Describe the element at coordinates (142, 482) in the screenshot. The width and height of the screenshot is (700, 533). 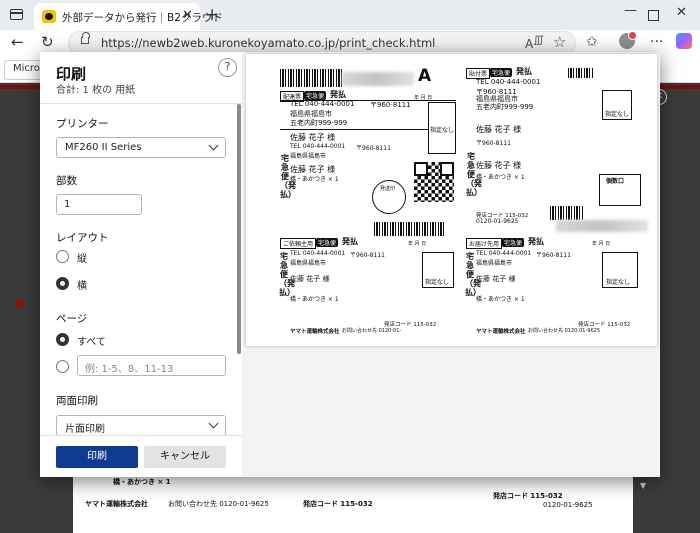
I see `bg-item-line: 橋・あかつき × 1` at that location.